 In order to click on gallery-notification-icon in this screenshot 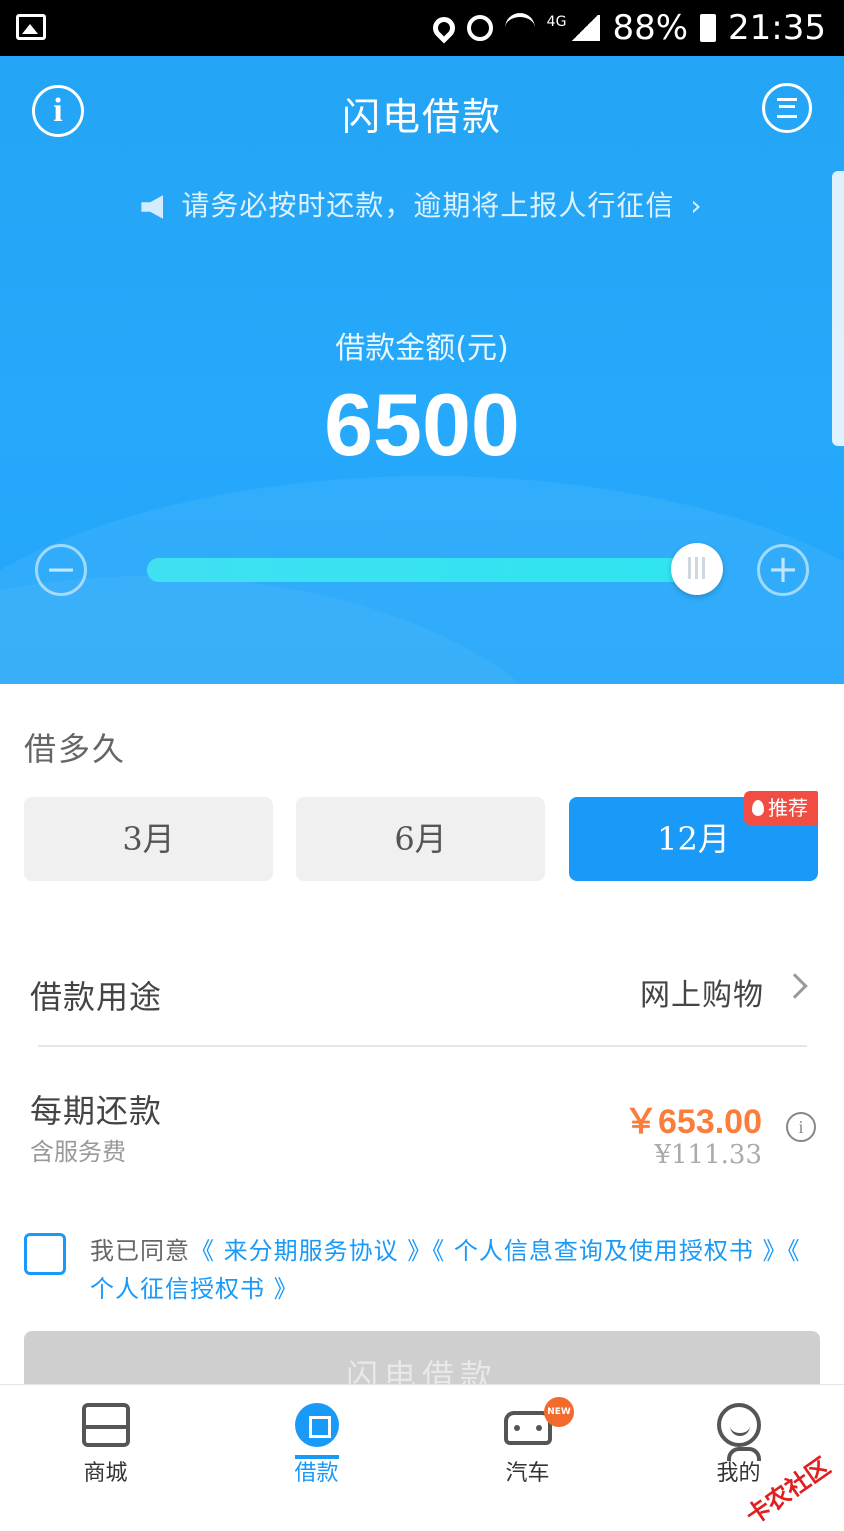, I will do `click(31, 27)`.